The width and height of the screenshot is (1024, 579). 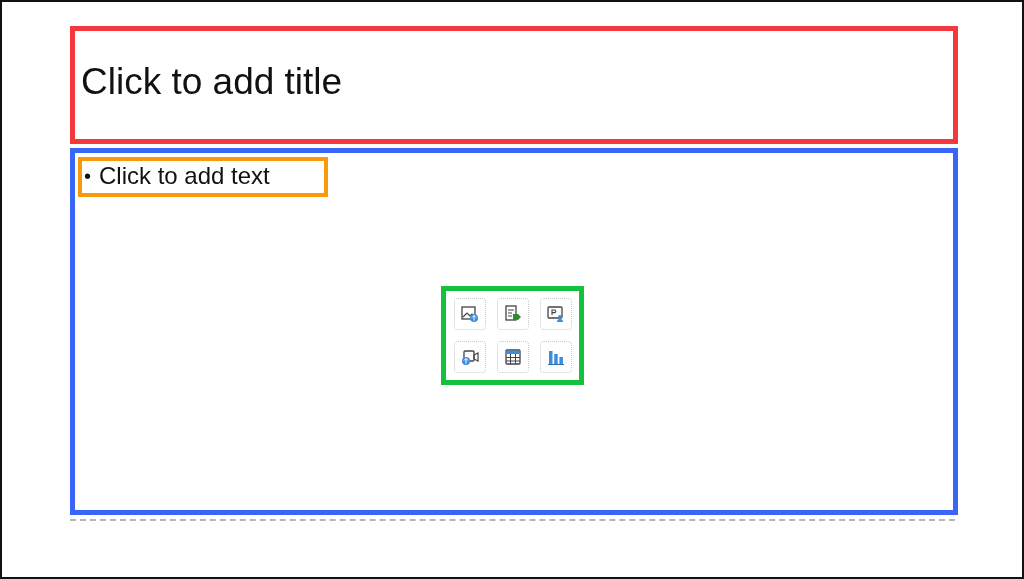 I want to click on table-icon, so click(x=513, y=357).